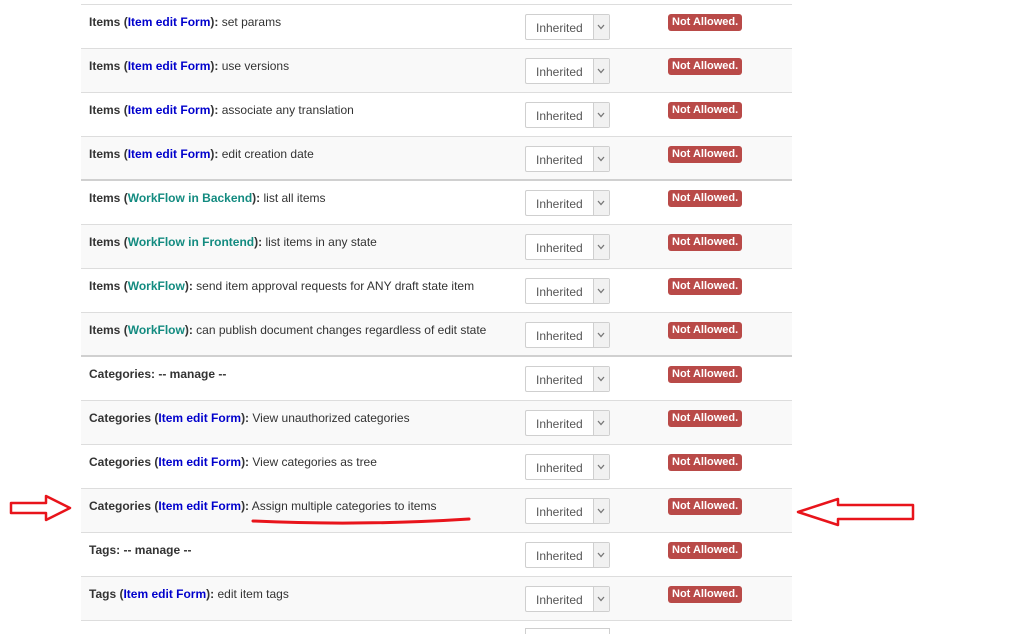 This screenshot has height=634, width=1024. Describe the element at coordinates (251, 594) in the screenshot. I see `permission-description: edit item tags` at that location.